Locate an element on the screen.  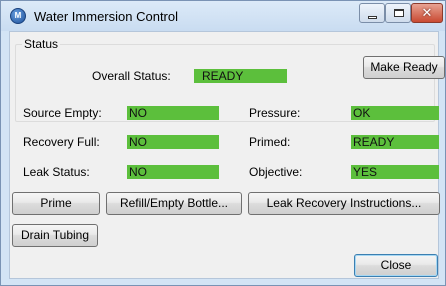
minimize-icon is located at coordinates (372, 17).